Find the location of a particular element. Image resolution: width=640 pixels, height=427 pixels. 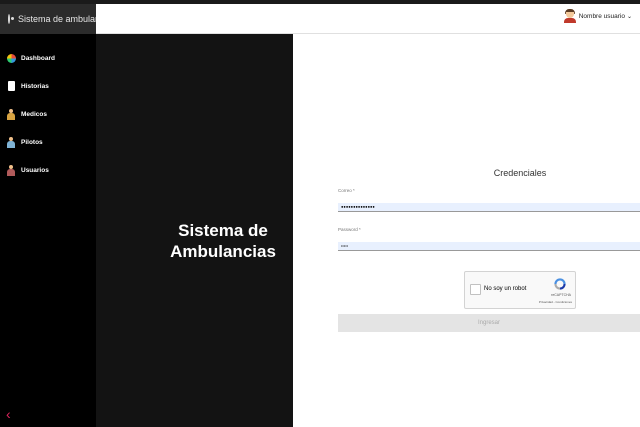

user-name: Nombre usuario is located at coordinates (601, 16).